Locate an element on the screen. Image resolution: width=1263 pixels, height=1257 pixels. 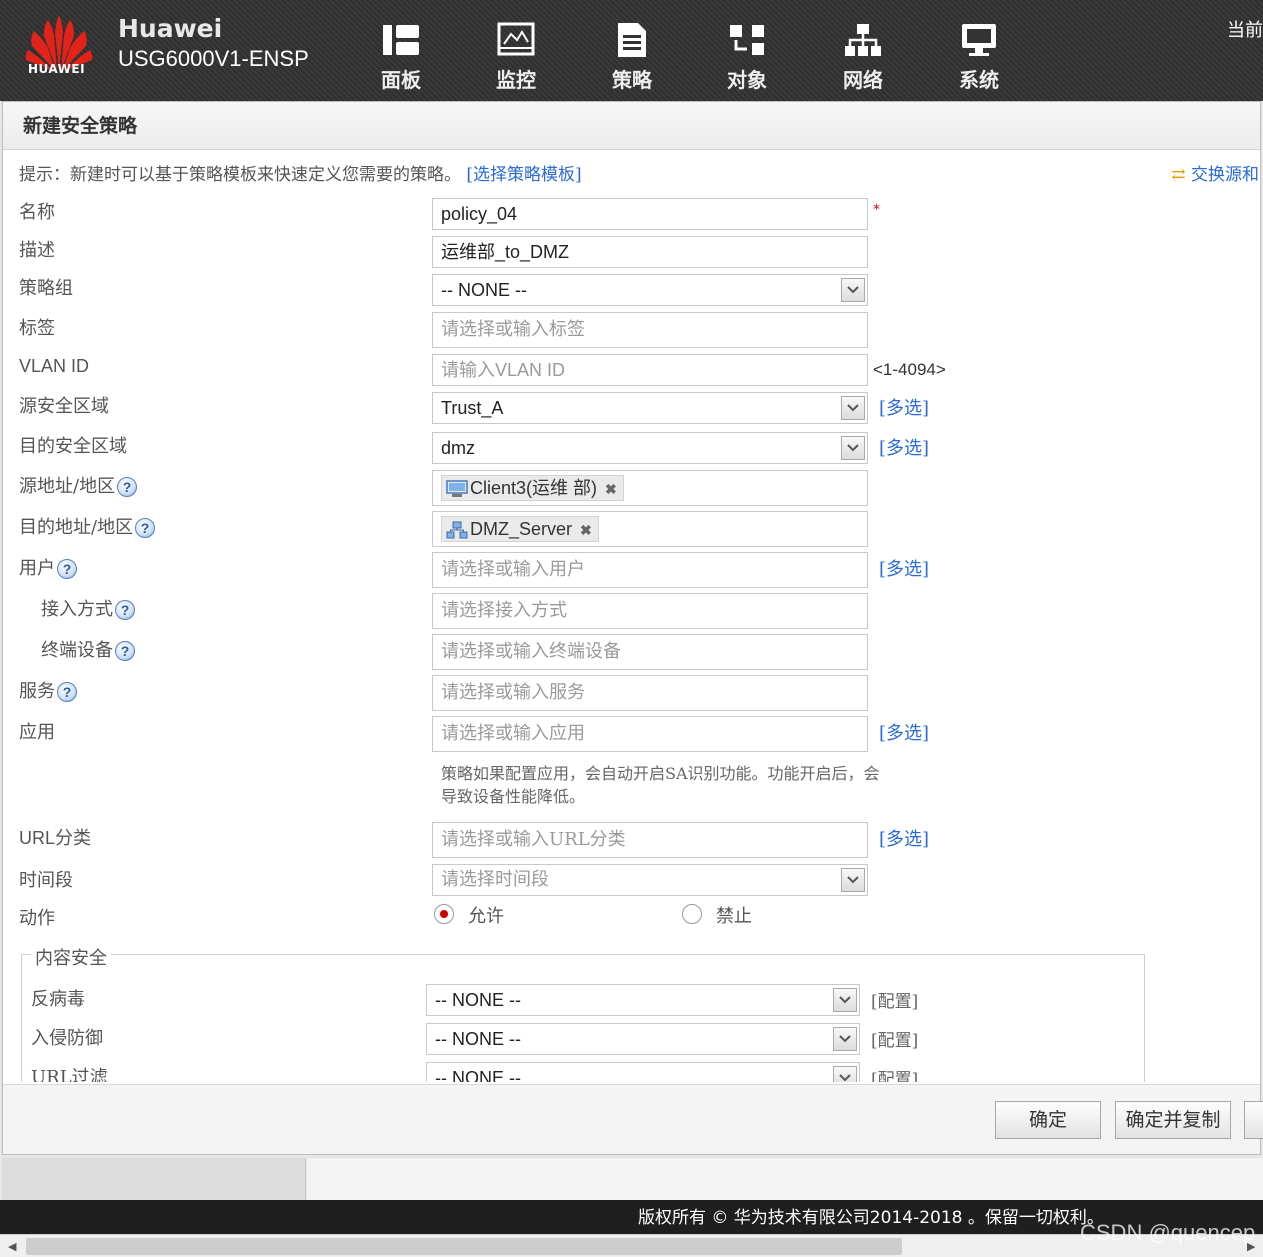
vlan-range: <1-4094> is located at coordinates (909, 369).